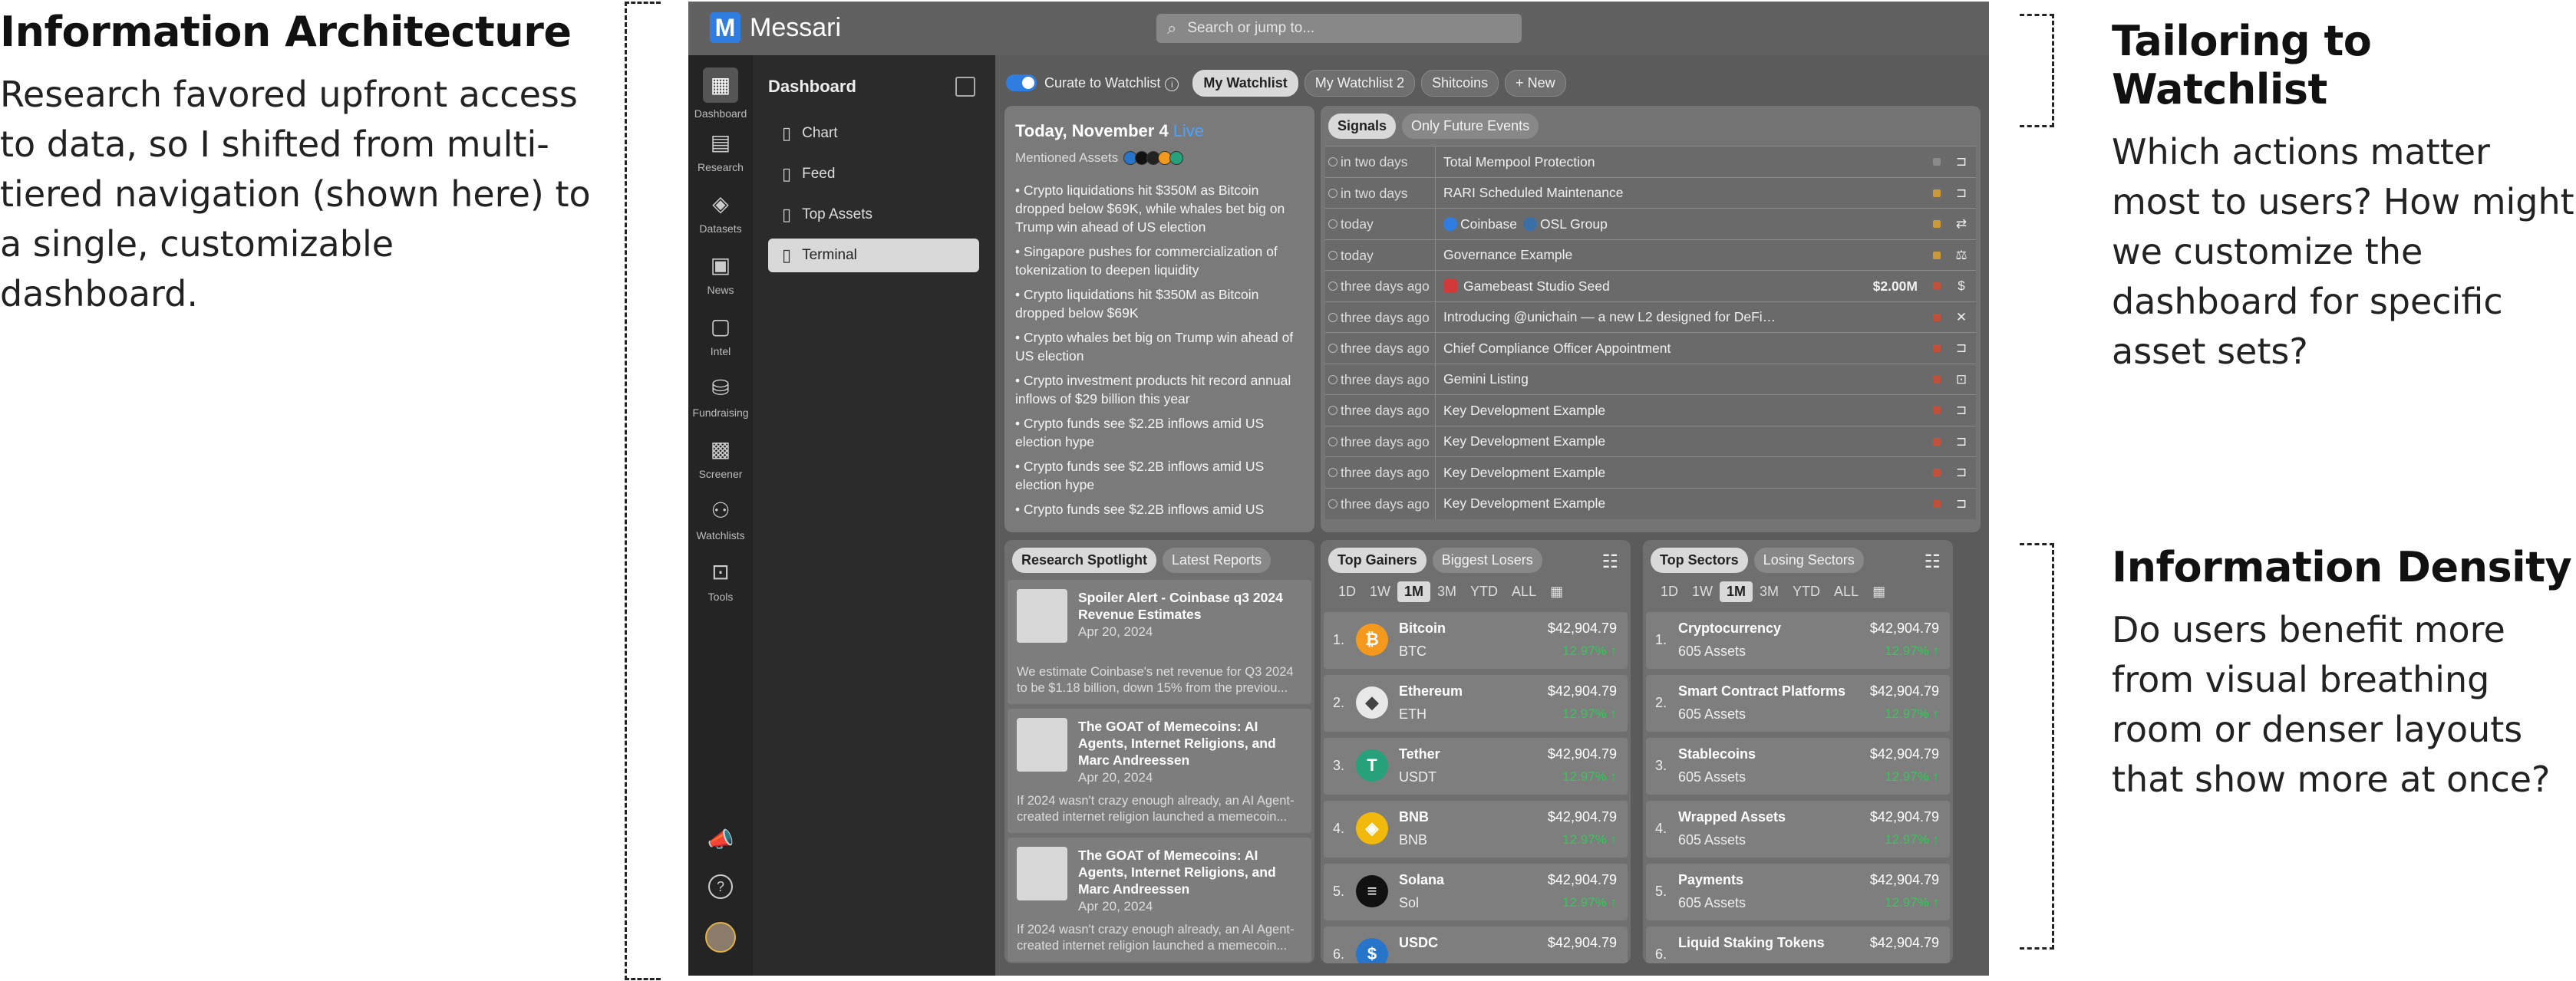 This screenshot has width=2576, height=981. What do you see at coordinates (1480, 224) in the screenshot?
I see `entity-chip: Coinbase` at bounding box center [1480, 224].